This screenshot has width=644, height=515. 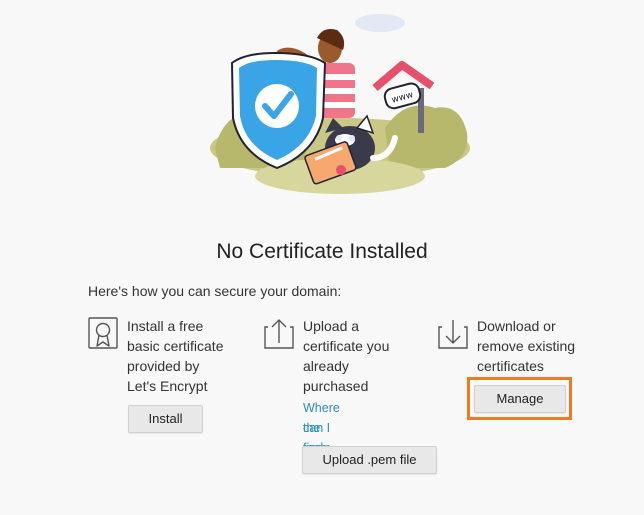 I want to click on option-line: certificates, so click(x=510, y=366).